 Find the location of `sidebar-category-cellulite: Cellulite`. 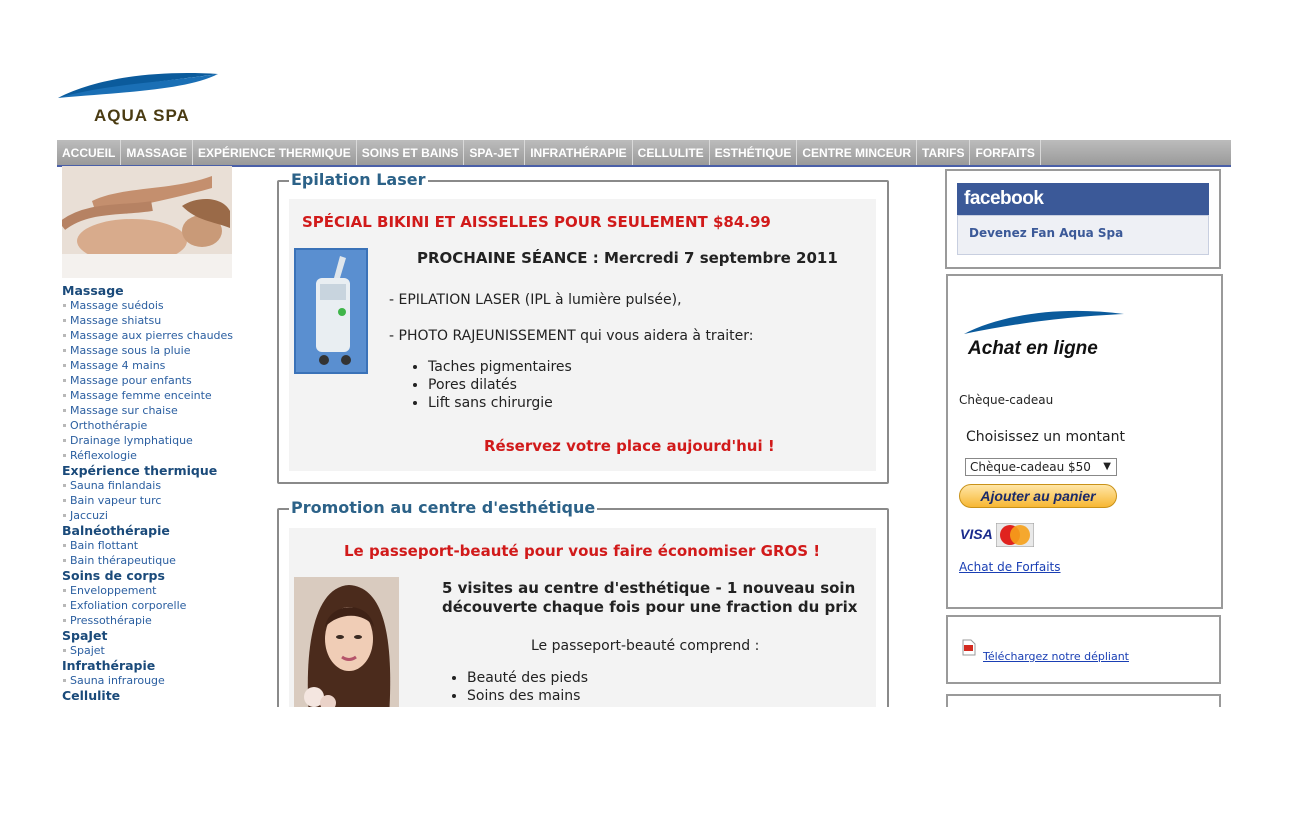

sidebar-category-cellulite: Cellulite is located at coordinates (162, 695).